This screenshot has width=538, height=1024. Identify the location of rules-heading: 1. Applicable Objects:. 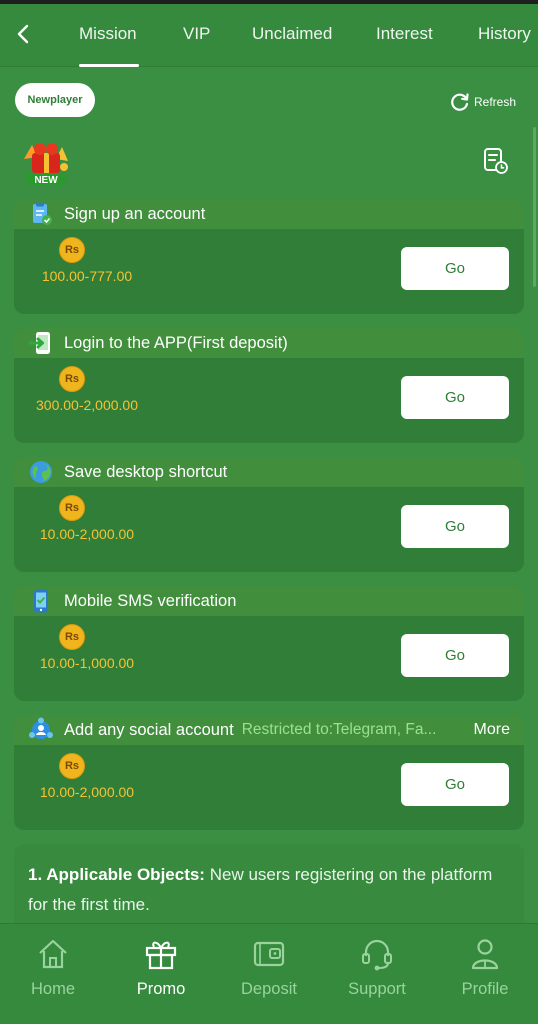
(116, 874).